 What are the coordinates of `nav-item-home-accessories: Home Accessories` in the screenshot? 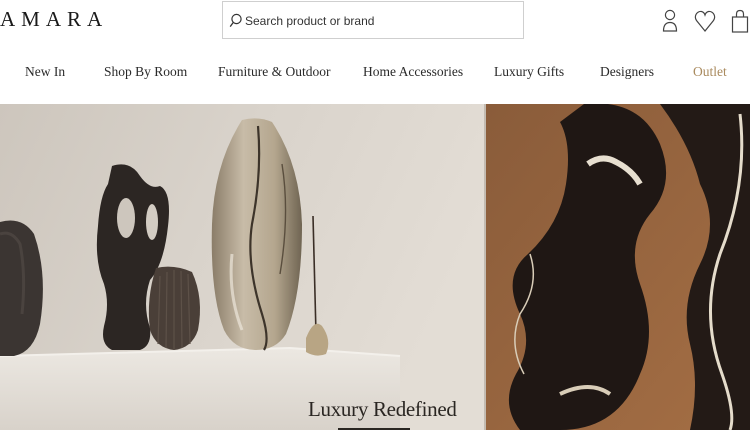 It's located at (413, 72).